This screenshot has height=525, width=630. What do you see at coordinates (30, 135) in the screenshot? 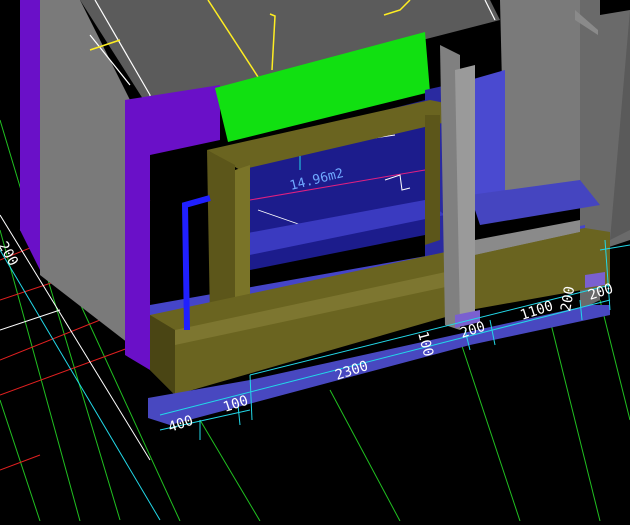
I see `left-wall-purple` at bounding box center [30, 135].